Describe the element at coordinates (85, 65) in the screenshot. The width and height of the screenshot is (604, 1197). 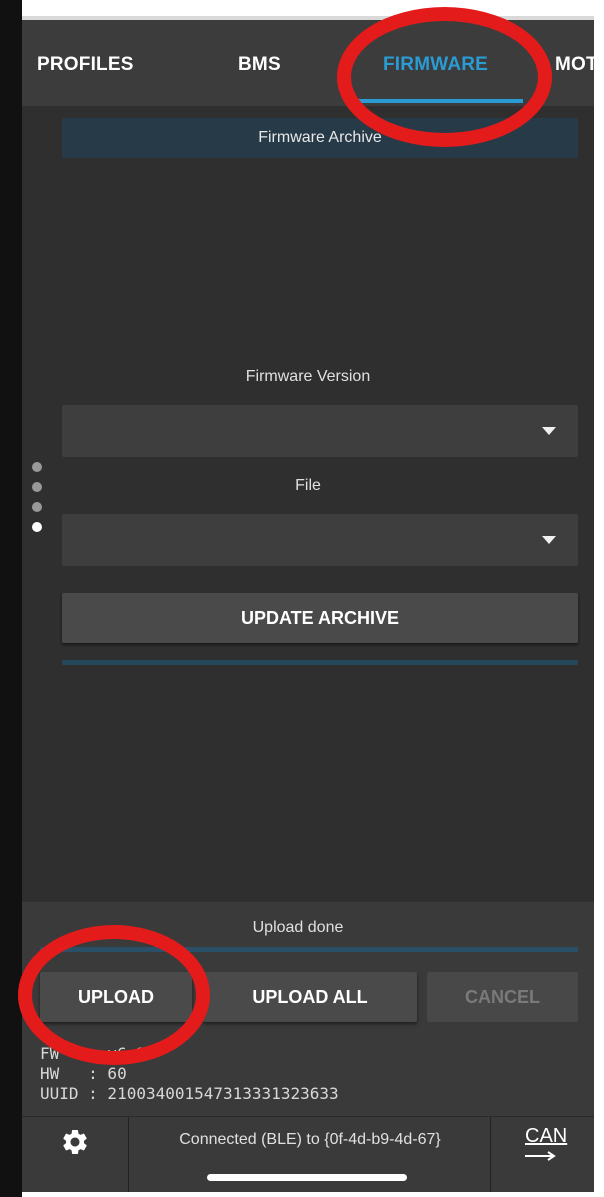
I see `tab-profiles: PROFILES` at that location.